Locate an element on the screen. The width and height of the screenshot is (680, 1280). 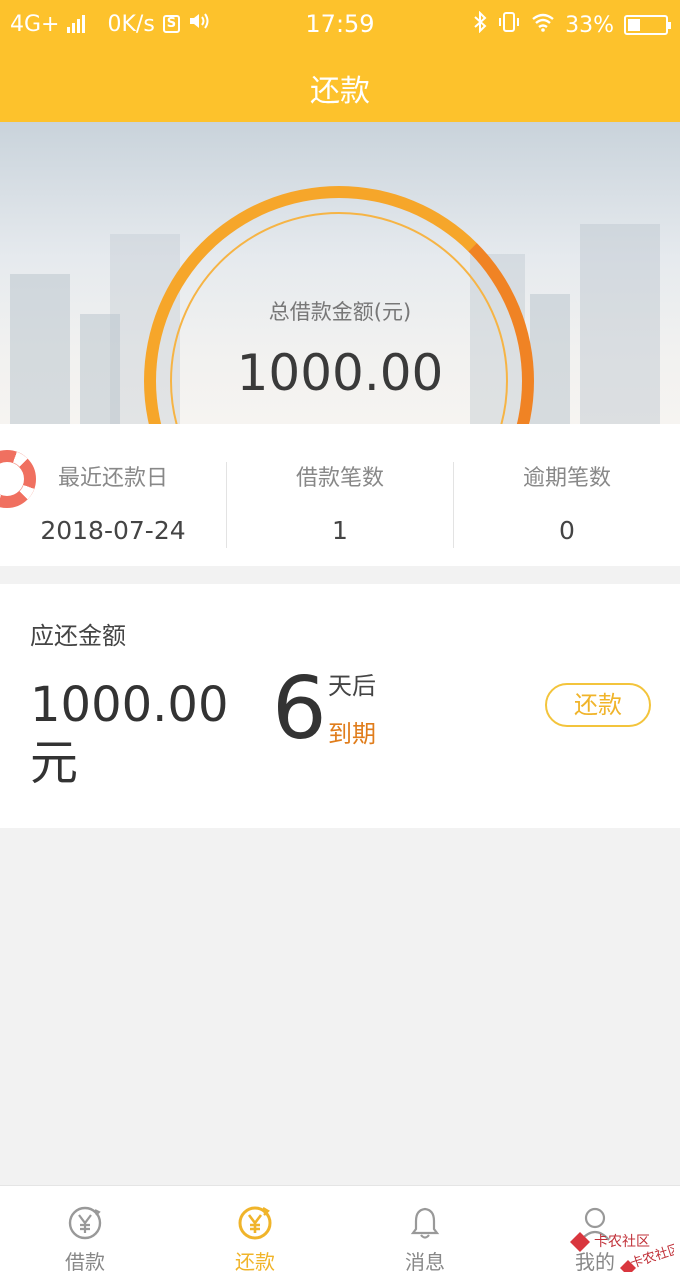
tab-messages: 消息 is located at coordinates (425, 1233).